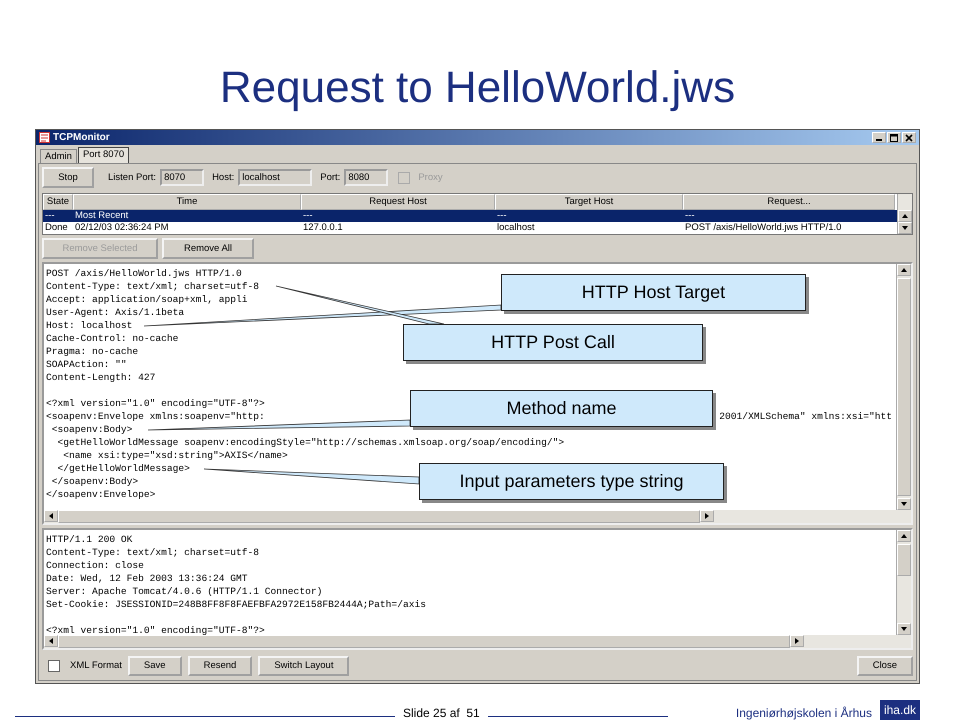  Describe the element at coordinates (516, 228) in the screenshot. I see `table-cell-text: localhost` at that location.